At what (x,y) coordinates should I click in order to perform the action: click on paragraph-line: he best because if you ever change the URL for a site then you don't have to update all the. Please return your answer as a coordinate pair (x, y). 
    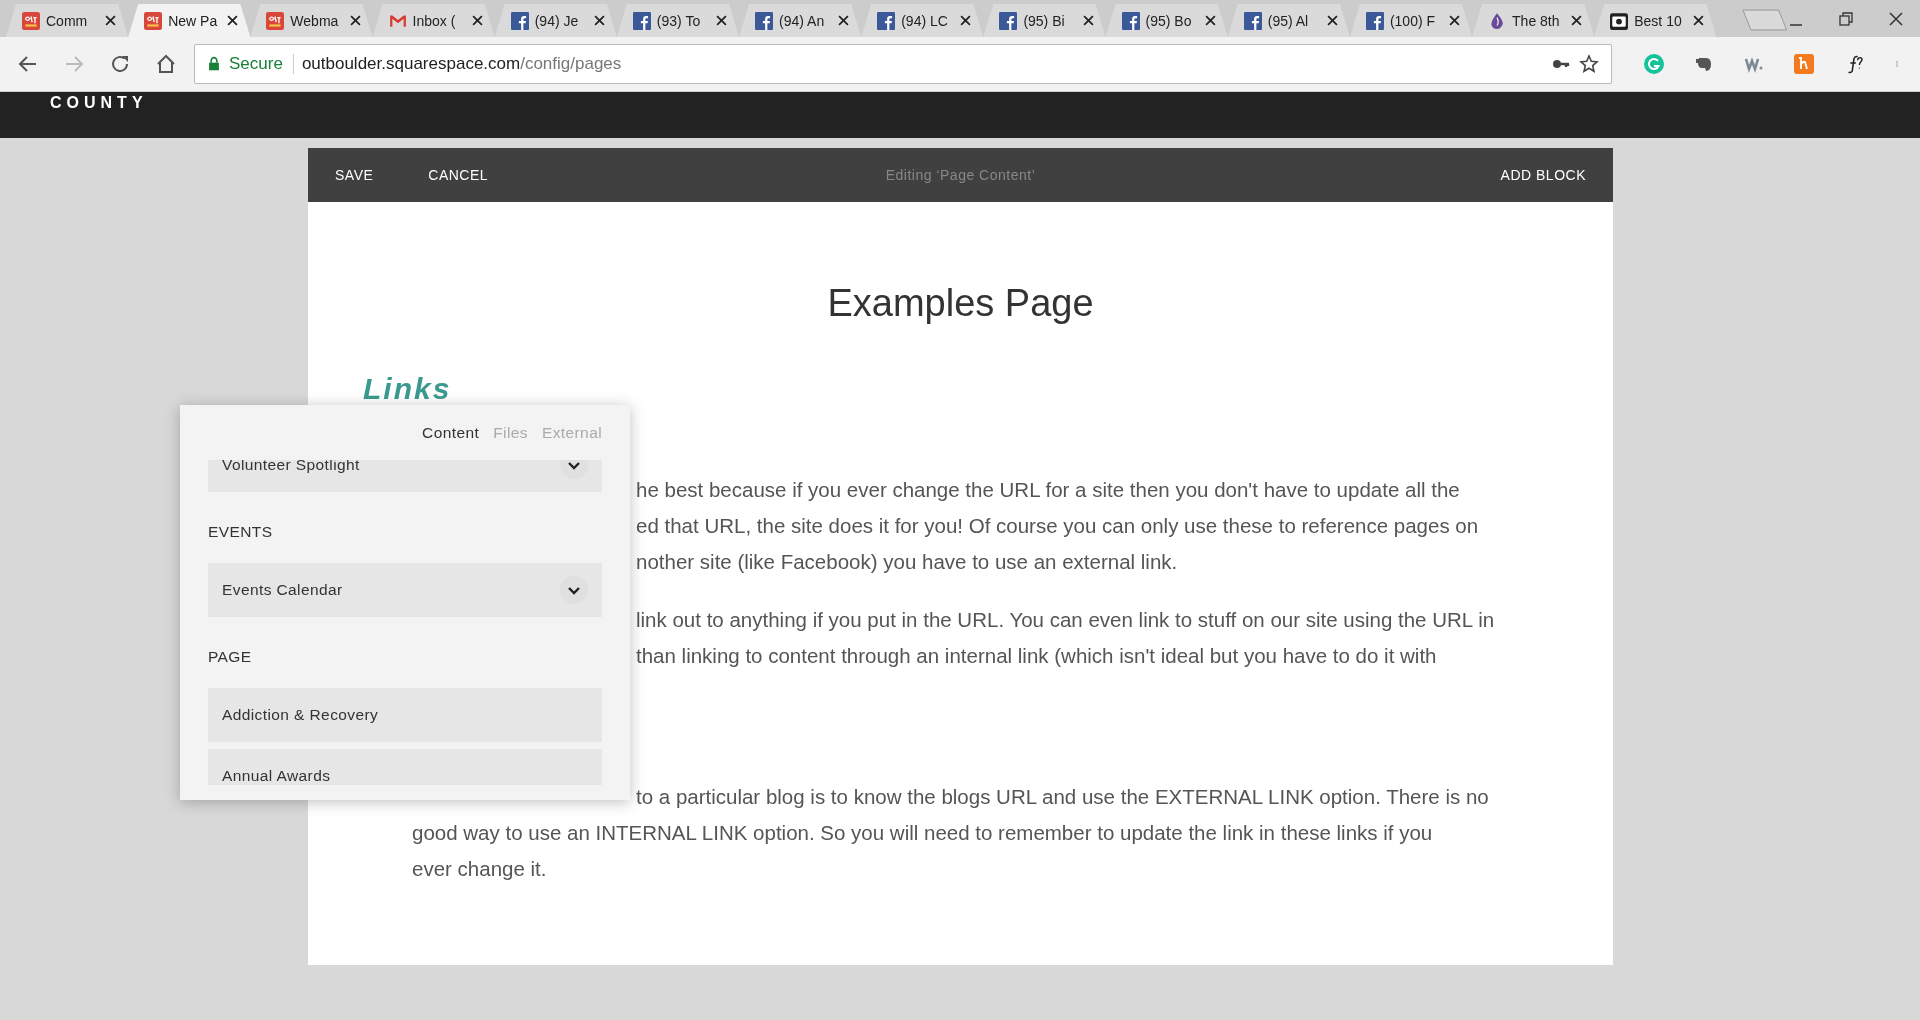
    Looking at the image, I should click on (1048, 490).